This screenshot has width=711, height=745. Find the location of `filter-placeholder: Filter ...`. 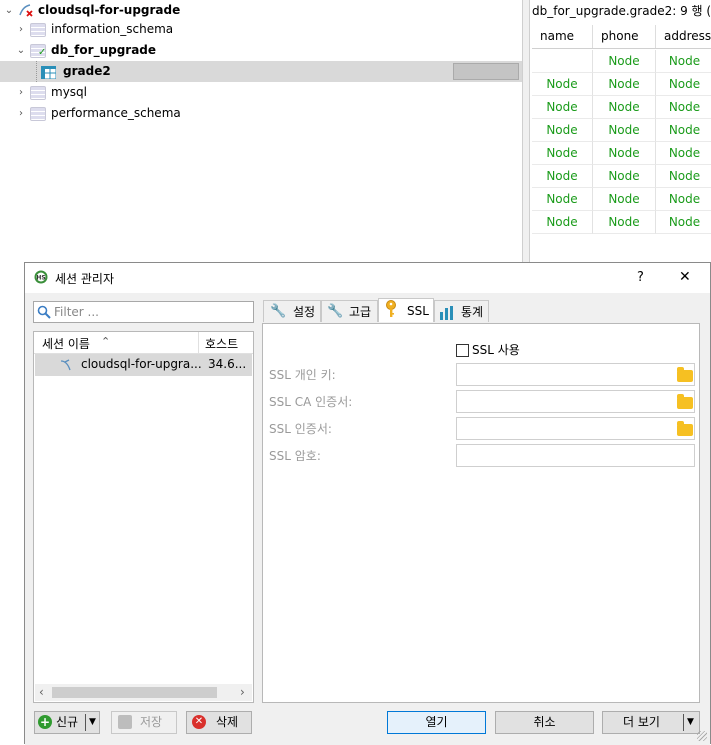

filter-placeholder: Filter ... is located at coordinates (76, 312).